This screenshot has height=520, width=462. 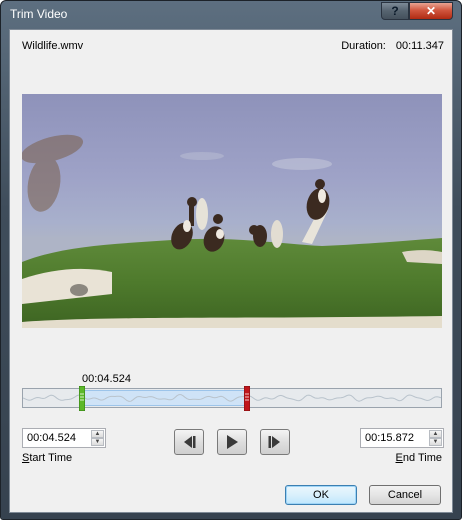 I want to click on title-bar: Trim Video ? ✕, so click(x=231, y=15).